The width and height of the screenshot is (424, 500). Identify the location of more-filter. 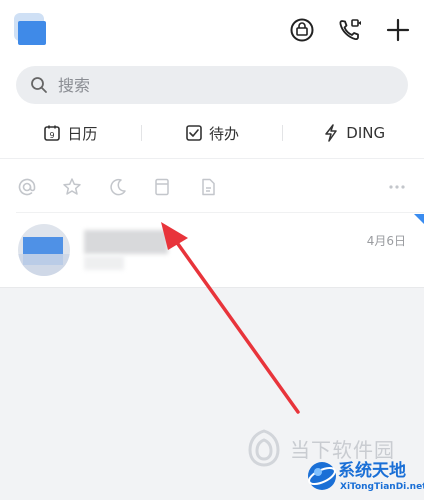
(397, 187).